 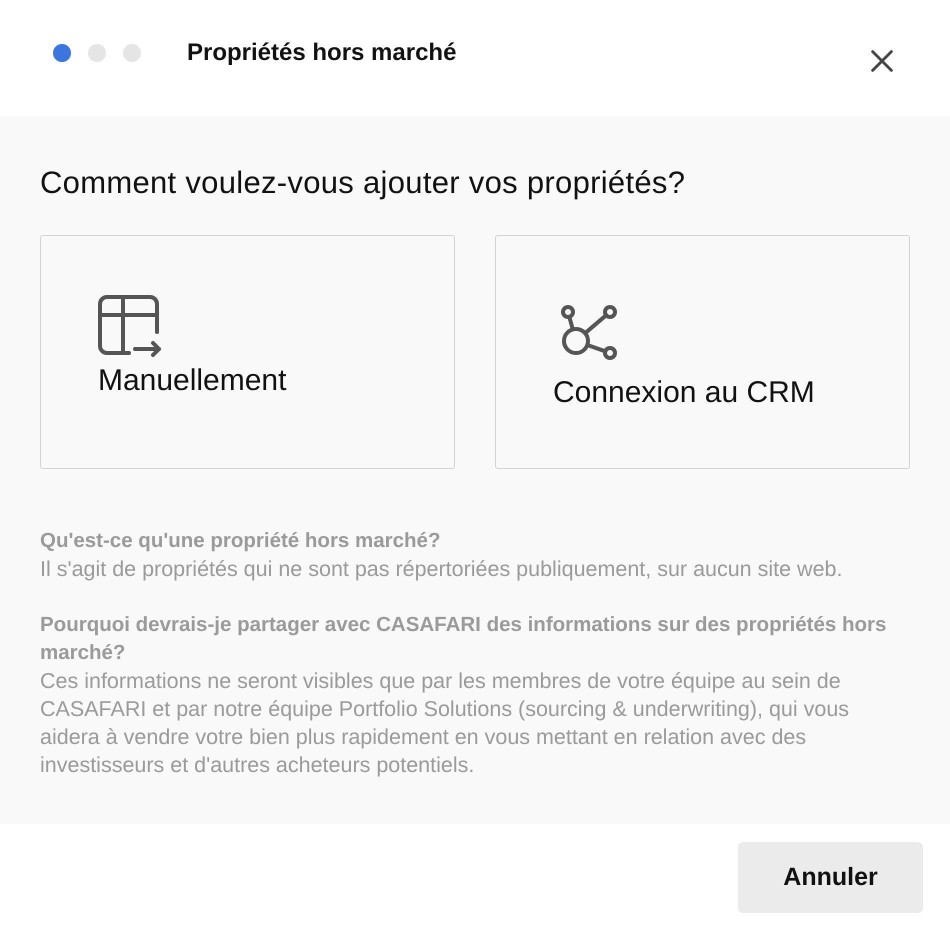 I want to click on faq-question: Qu'est-ce qu'une propriété hors marché?, so click(x=241, y=541).